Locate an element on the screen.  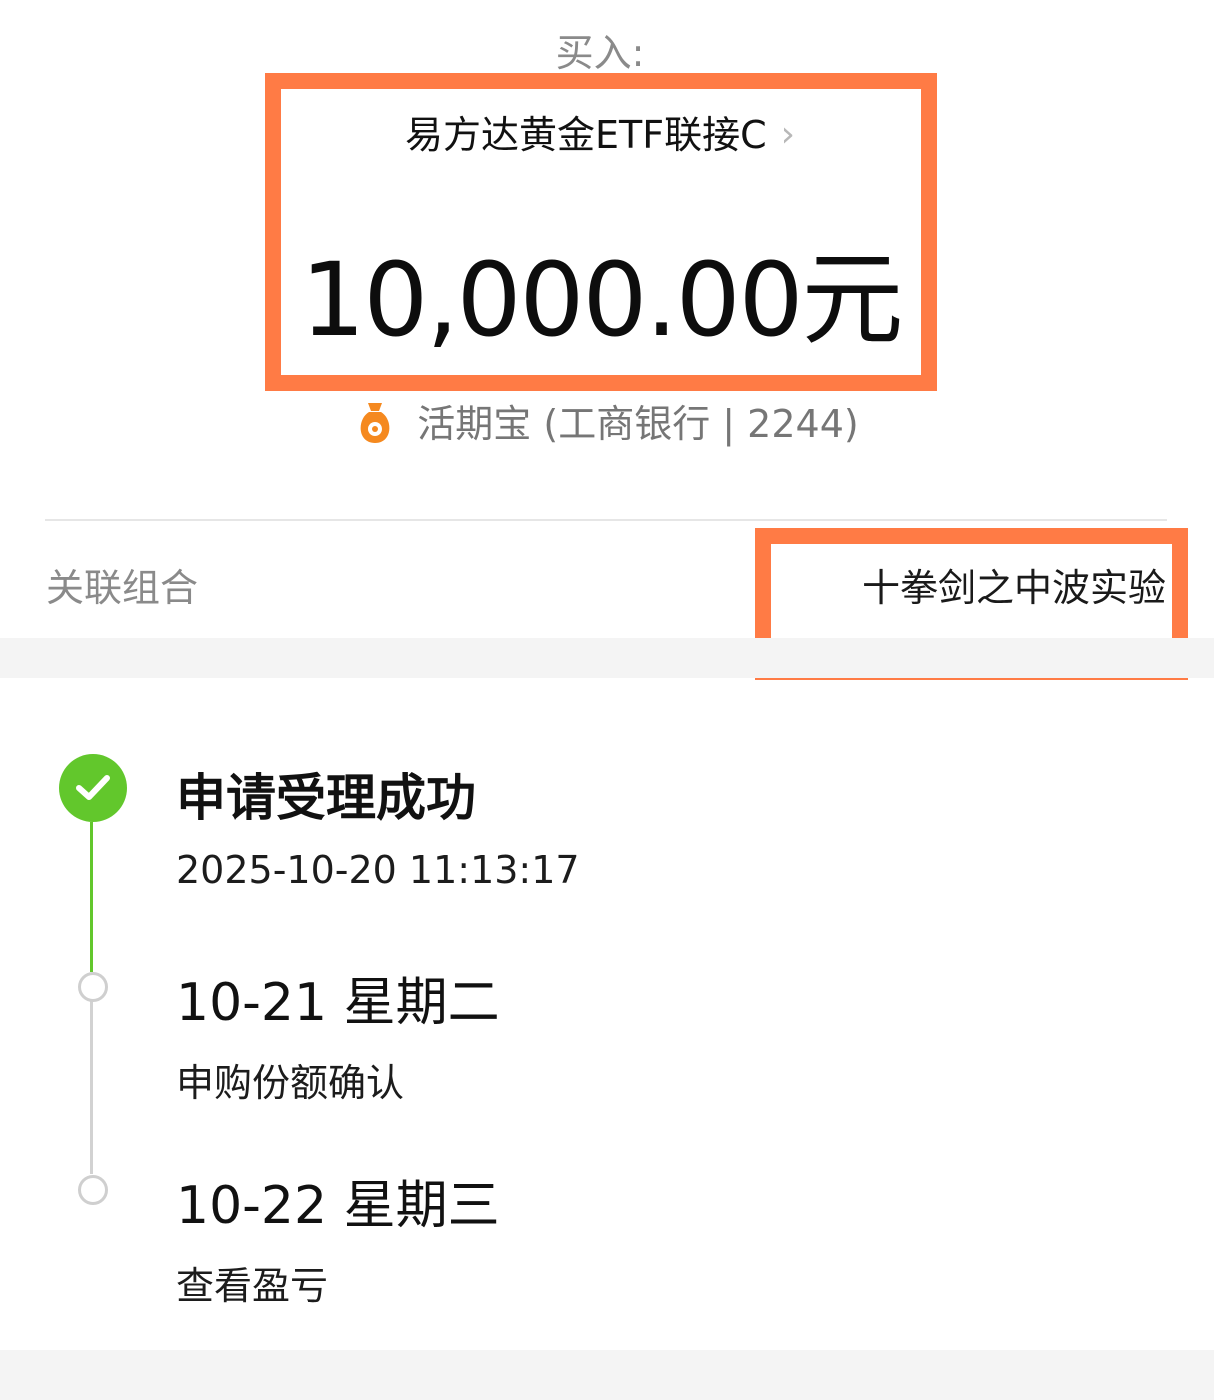
step-subtitle: 2025-10-20 11:13:17 is located at coordinates (378, 870).